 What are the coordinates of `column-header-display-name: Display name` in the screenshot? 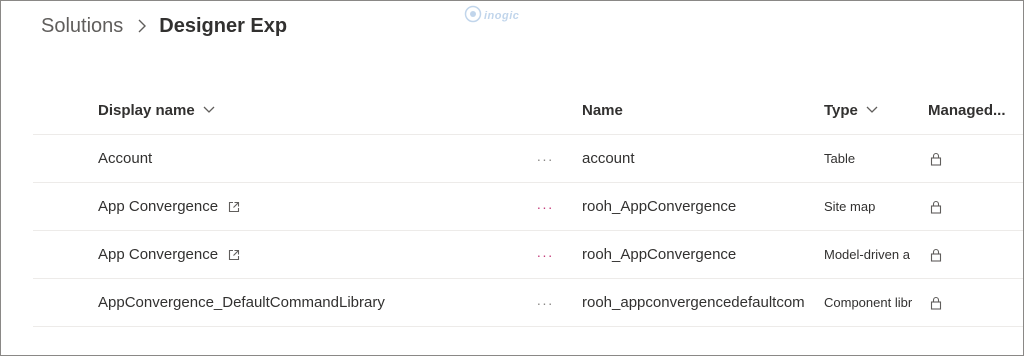 It's located at (313, 110).